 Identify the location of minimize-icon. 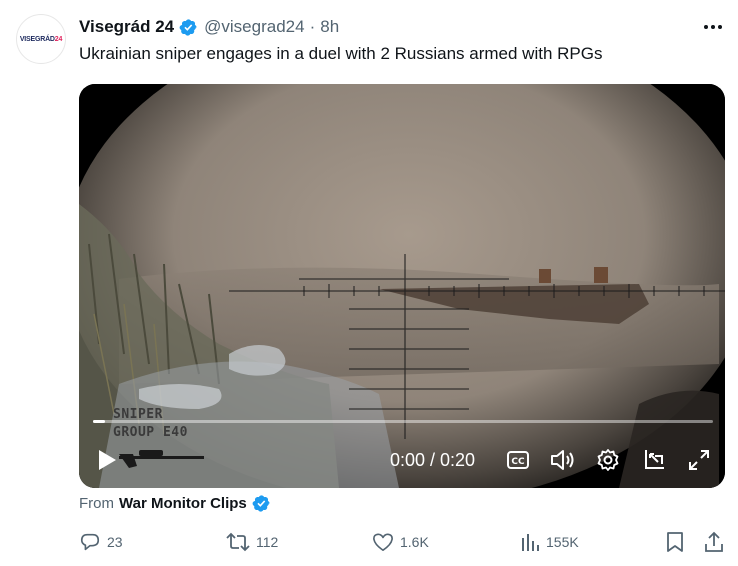
(654, 459).